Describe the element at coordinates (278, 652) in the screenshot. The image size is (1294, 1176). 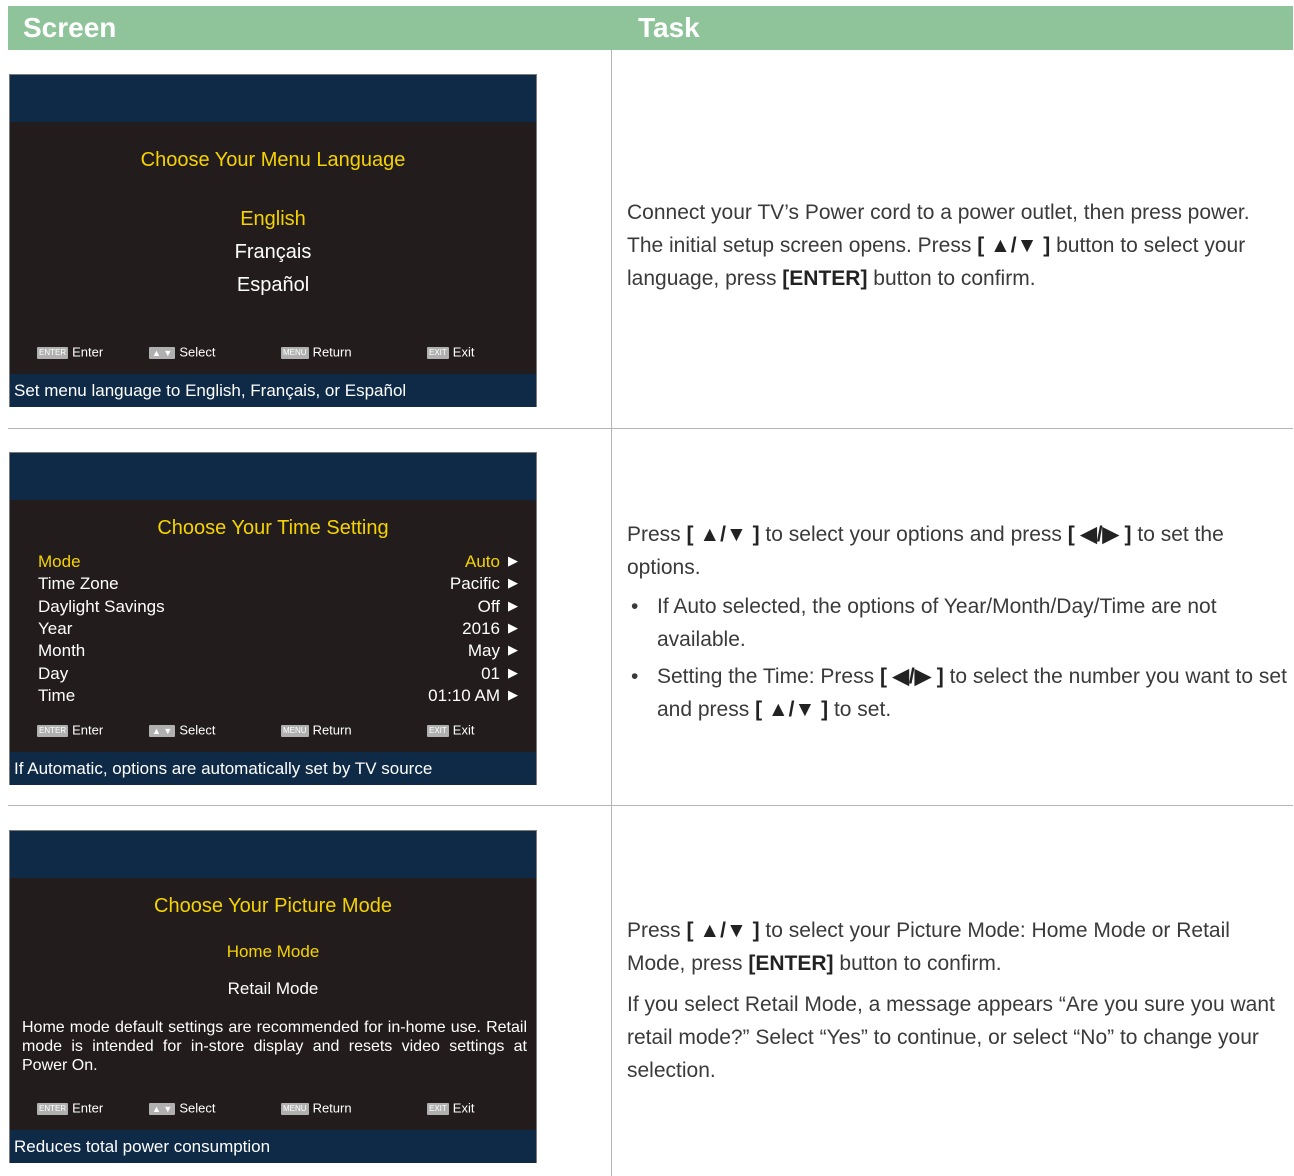
I see `time-row-month: Month May ▶` at that location.